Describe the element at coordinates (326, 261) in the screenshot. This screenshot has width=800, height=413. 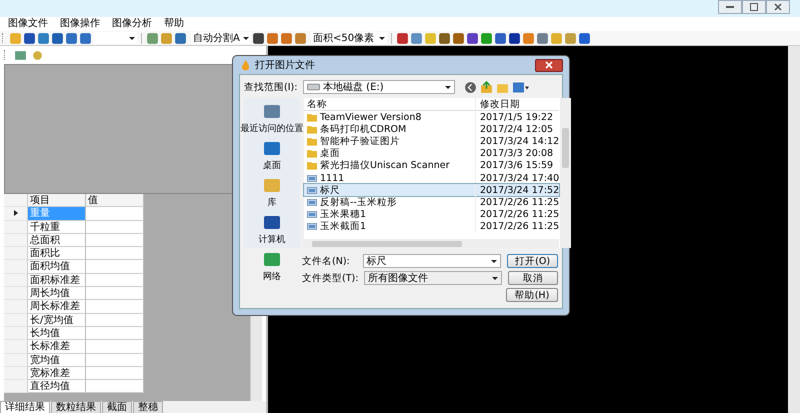
I see `file-name-label: 文件名(N):` at that location.